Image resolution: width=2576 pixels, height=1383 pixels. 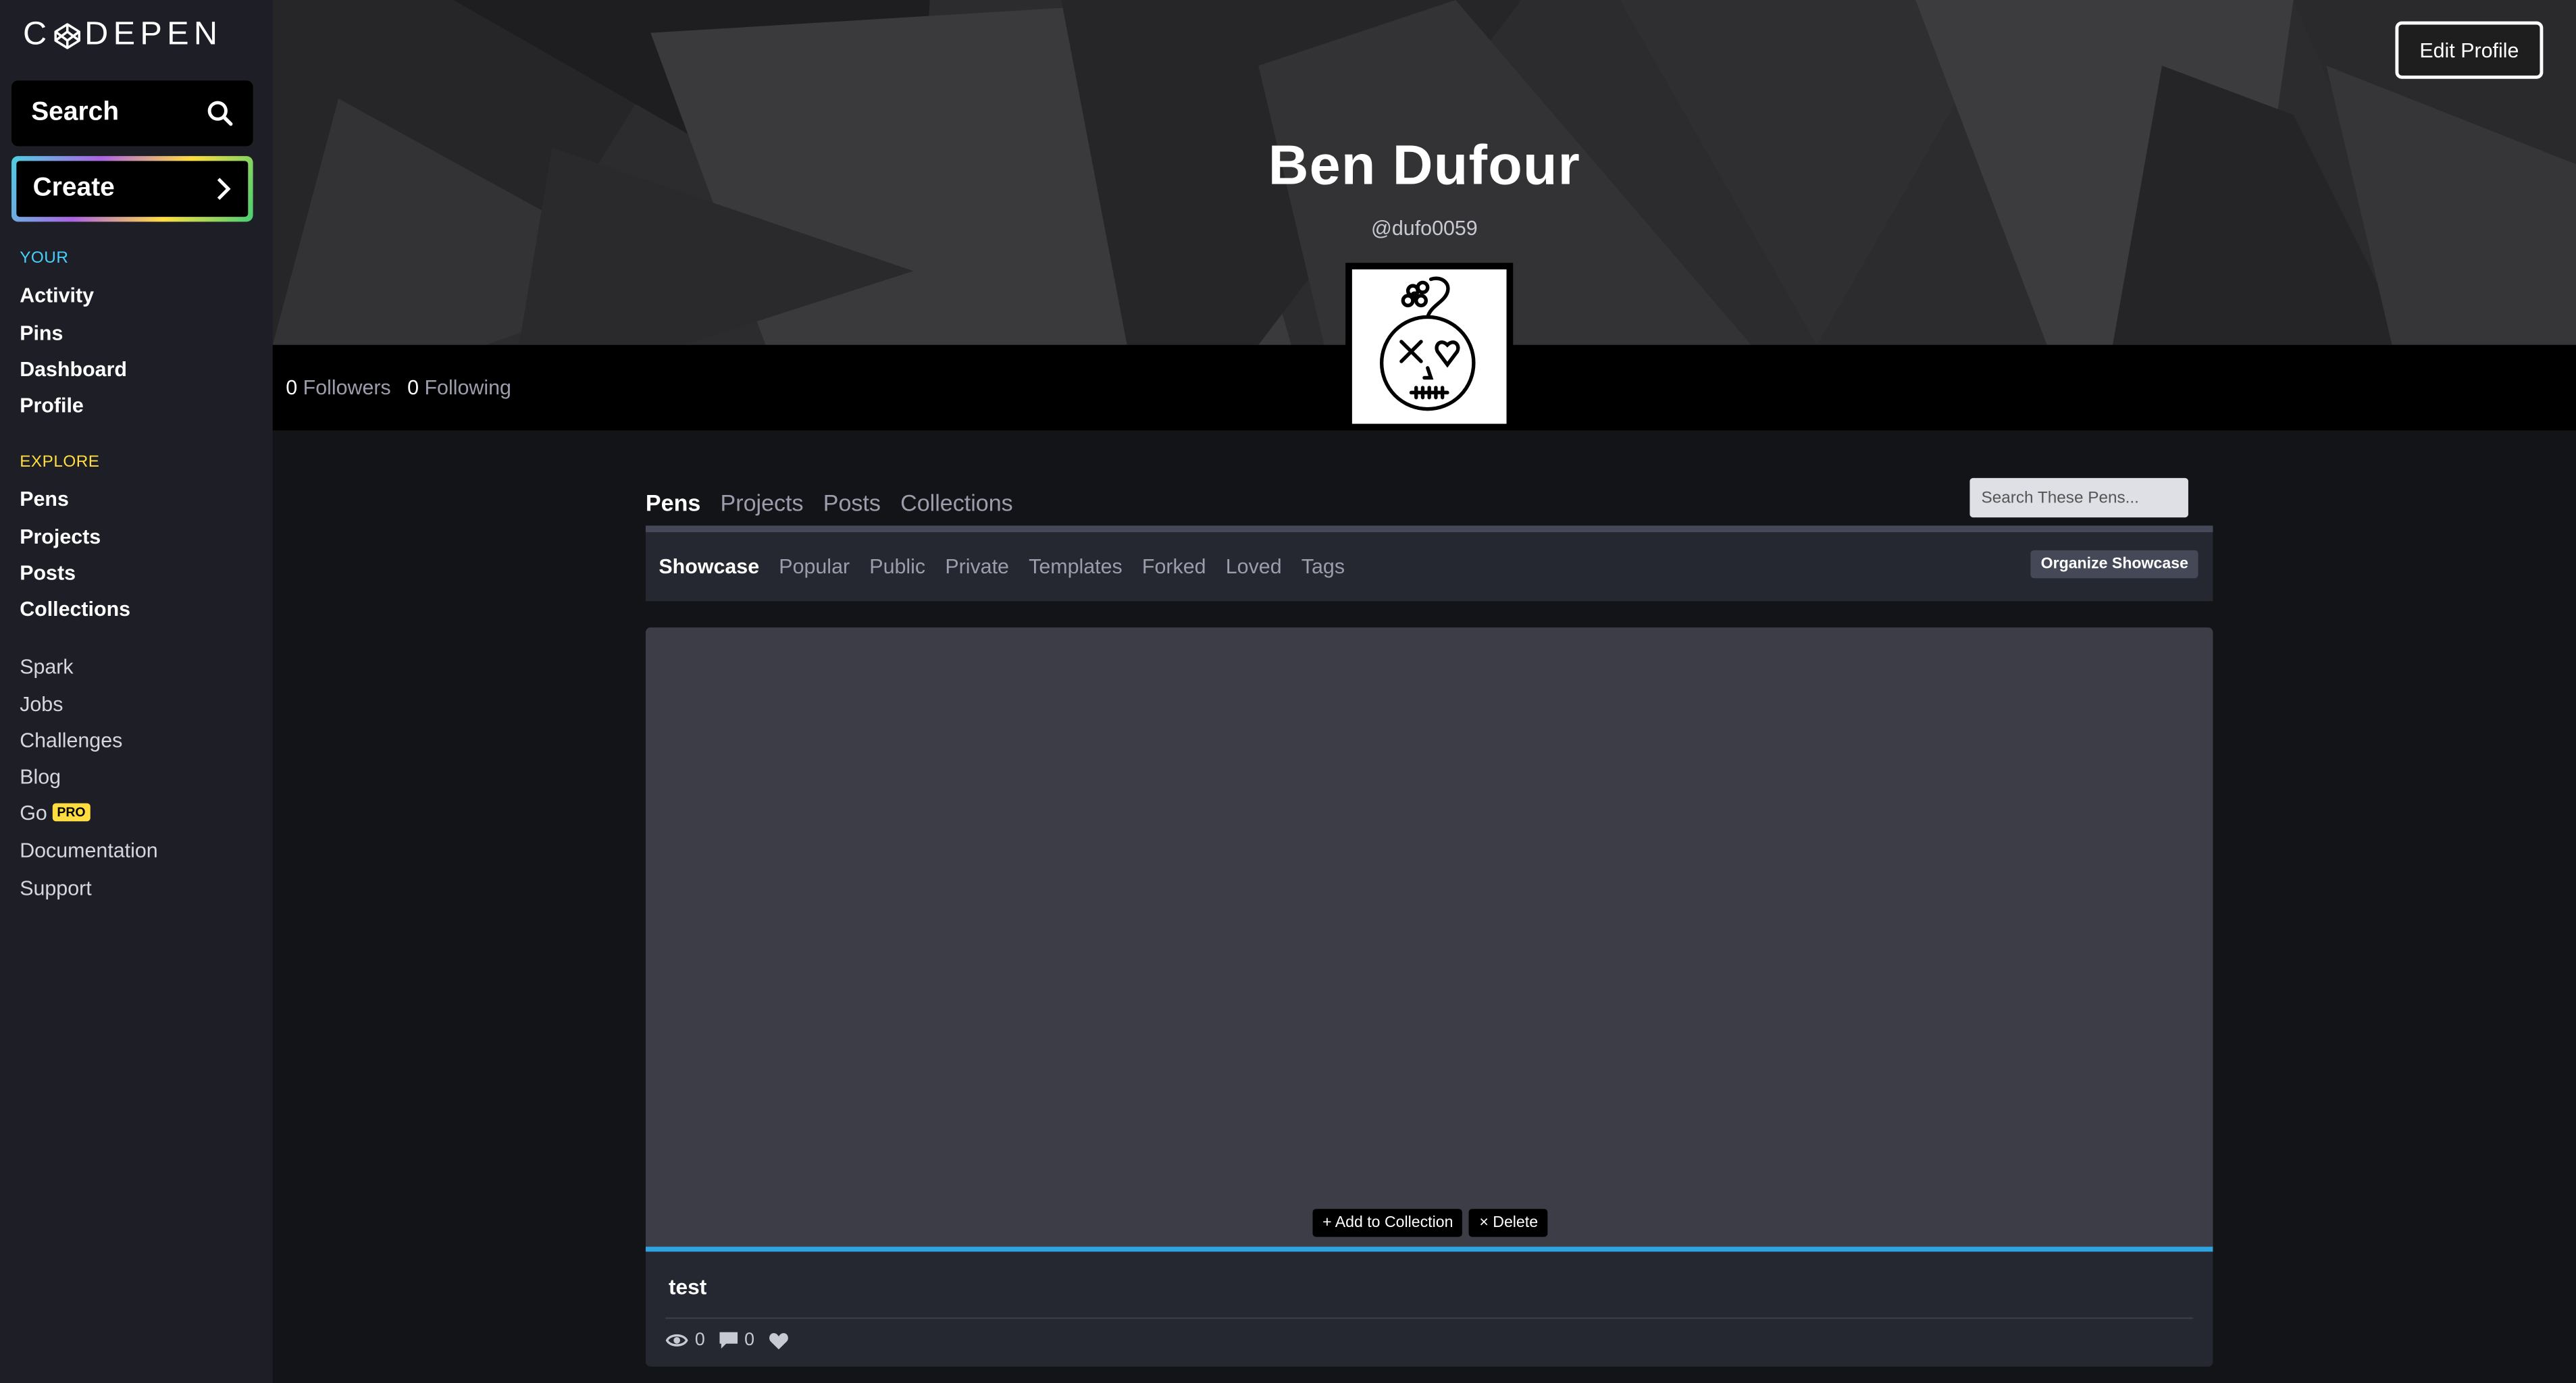 What do you see at coordinates (60, 462) in the screenshot?
I see `explore-heading: EXPLORE` at bounding box center [60, 462].